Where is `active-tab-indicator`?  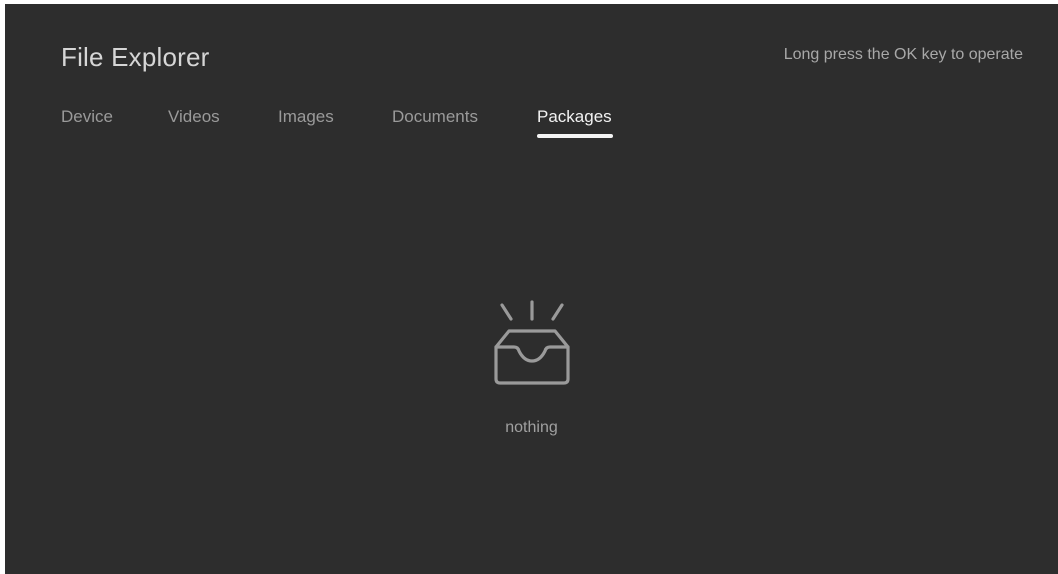 active-tab-indicator is located at coordinates (575, 136).